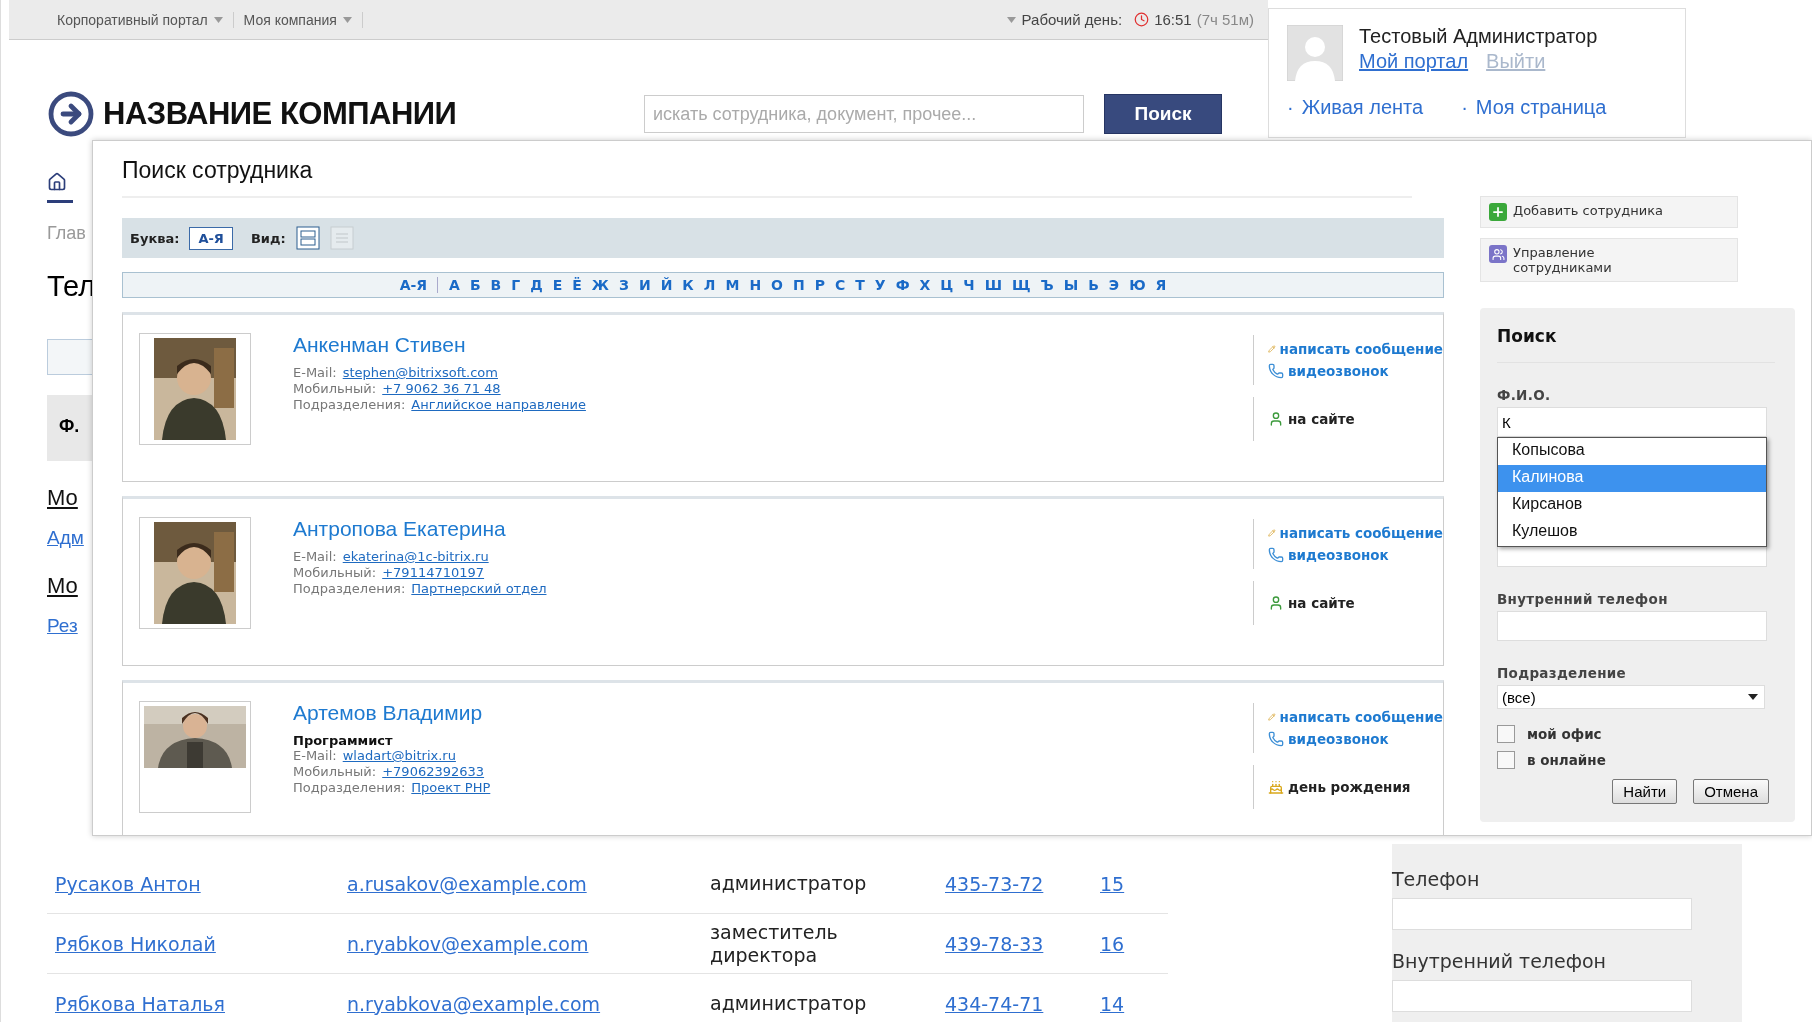 The height and width of the screenshot is (1022, 1812). Describe the element at coordinates (528, 1003) in the screenshot. I see `email-link: n.ryabkova@example.com` at that location.